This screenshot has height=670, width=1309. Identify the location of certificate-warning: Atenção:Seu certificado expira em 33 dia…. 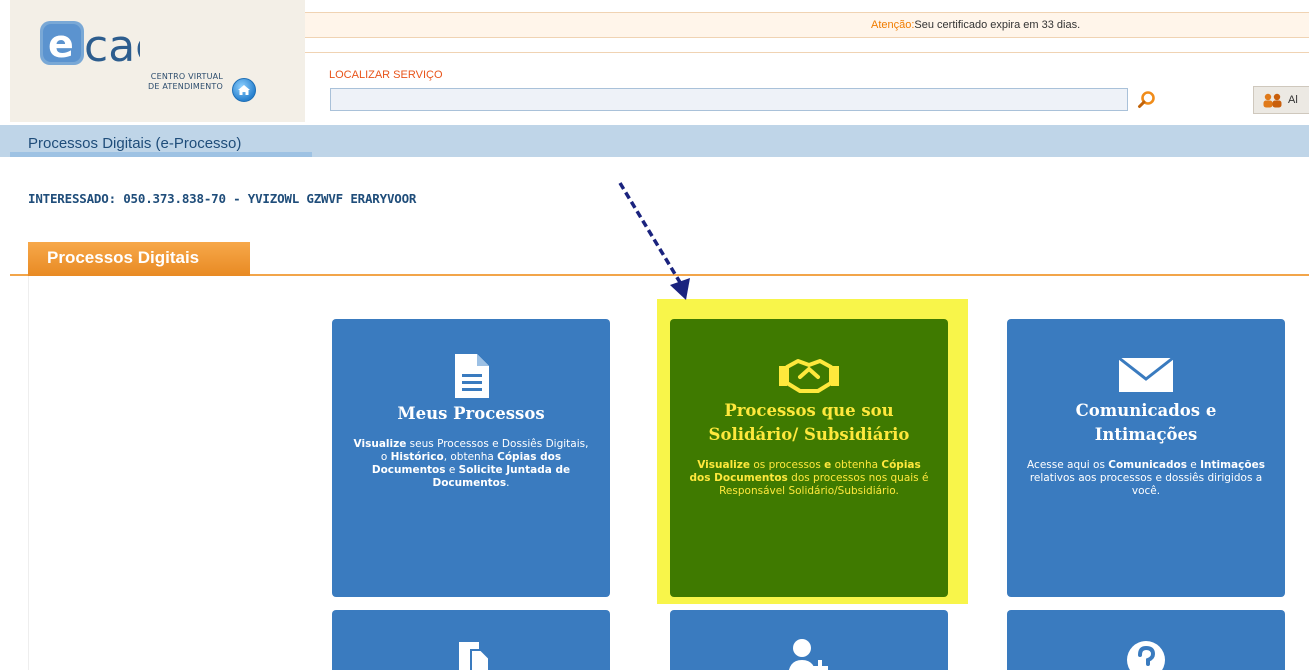
(807, 25).